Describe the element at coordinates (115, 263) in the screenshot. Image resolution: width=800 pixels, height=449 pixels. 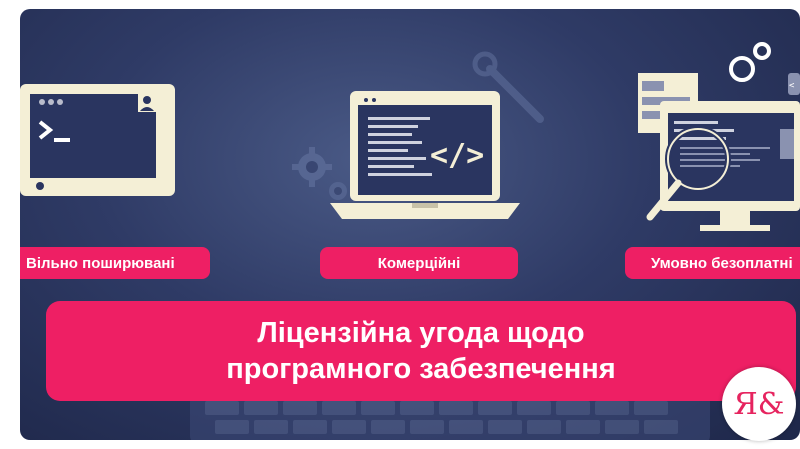
I see `category-label-free: Вільно поширювані` at that location.